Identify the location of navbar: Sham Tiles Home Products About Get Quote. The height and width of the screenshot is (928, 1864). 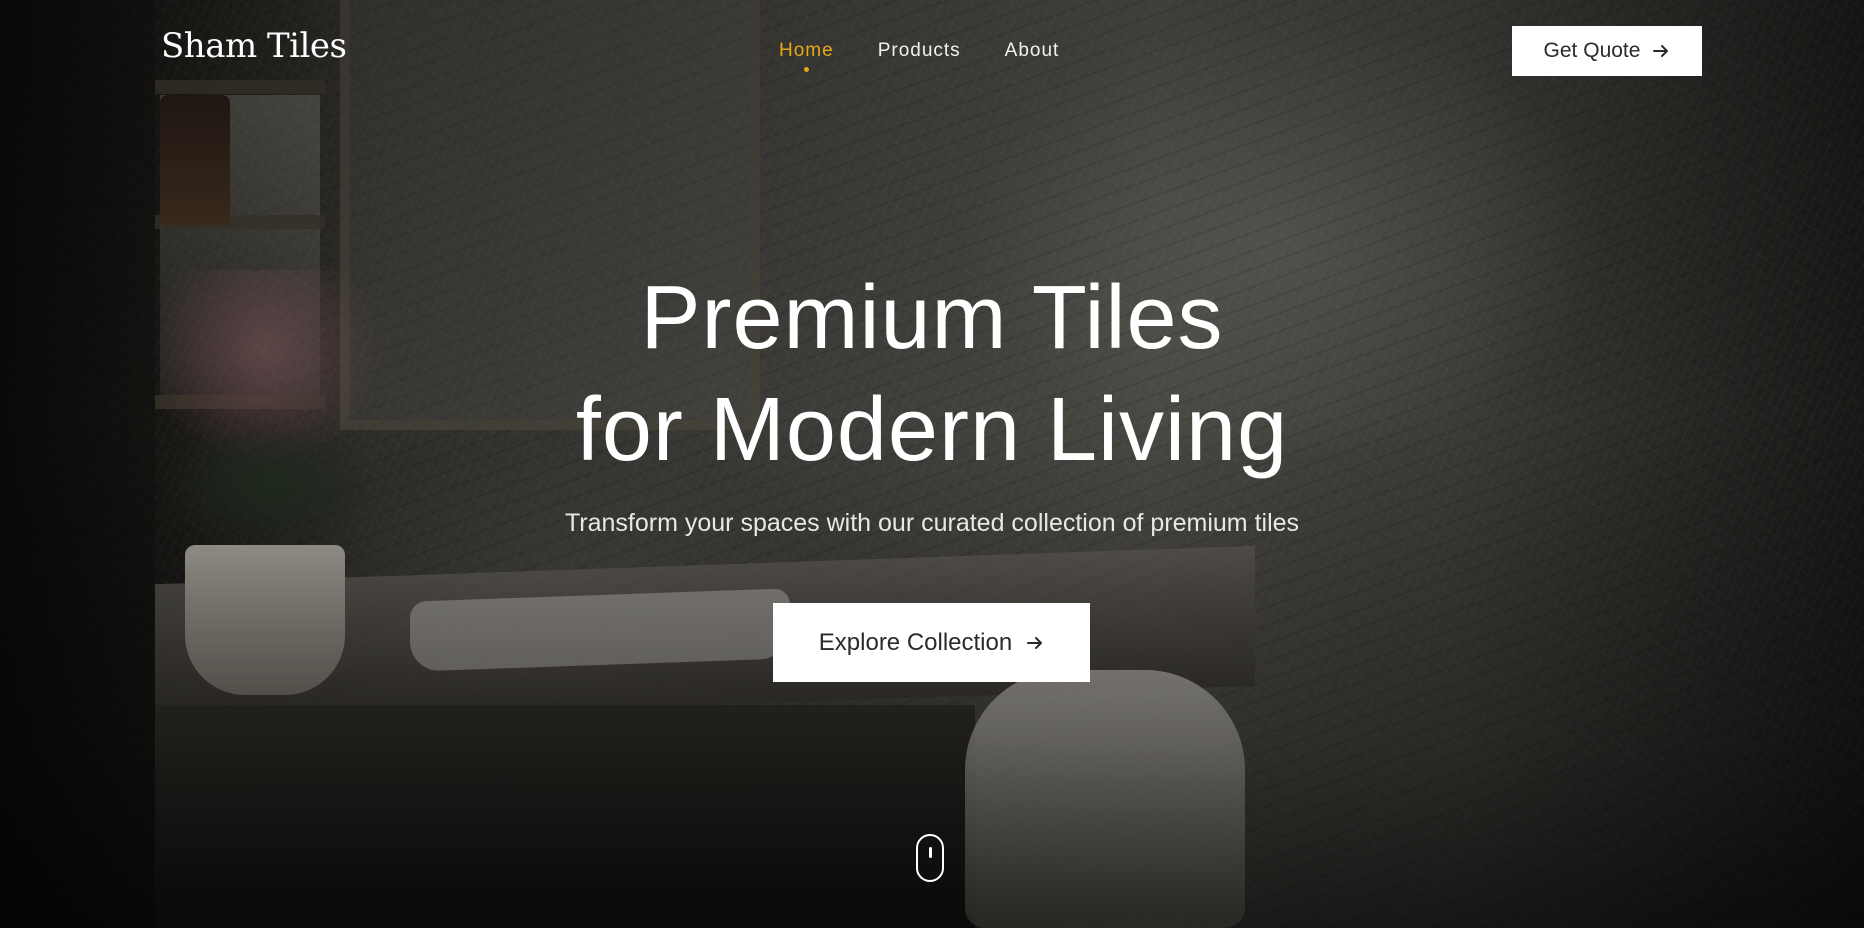
(932, 50).